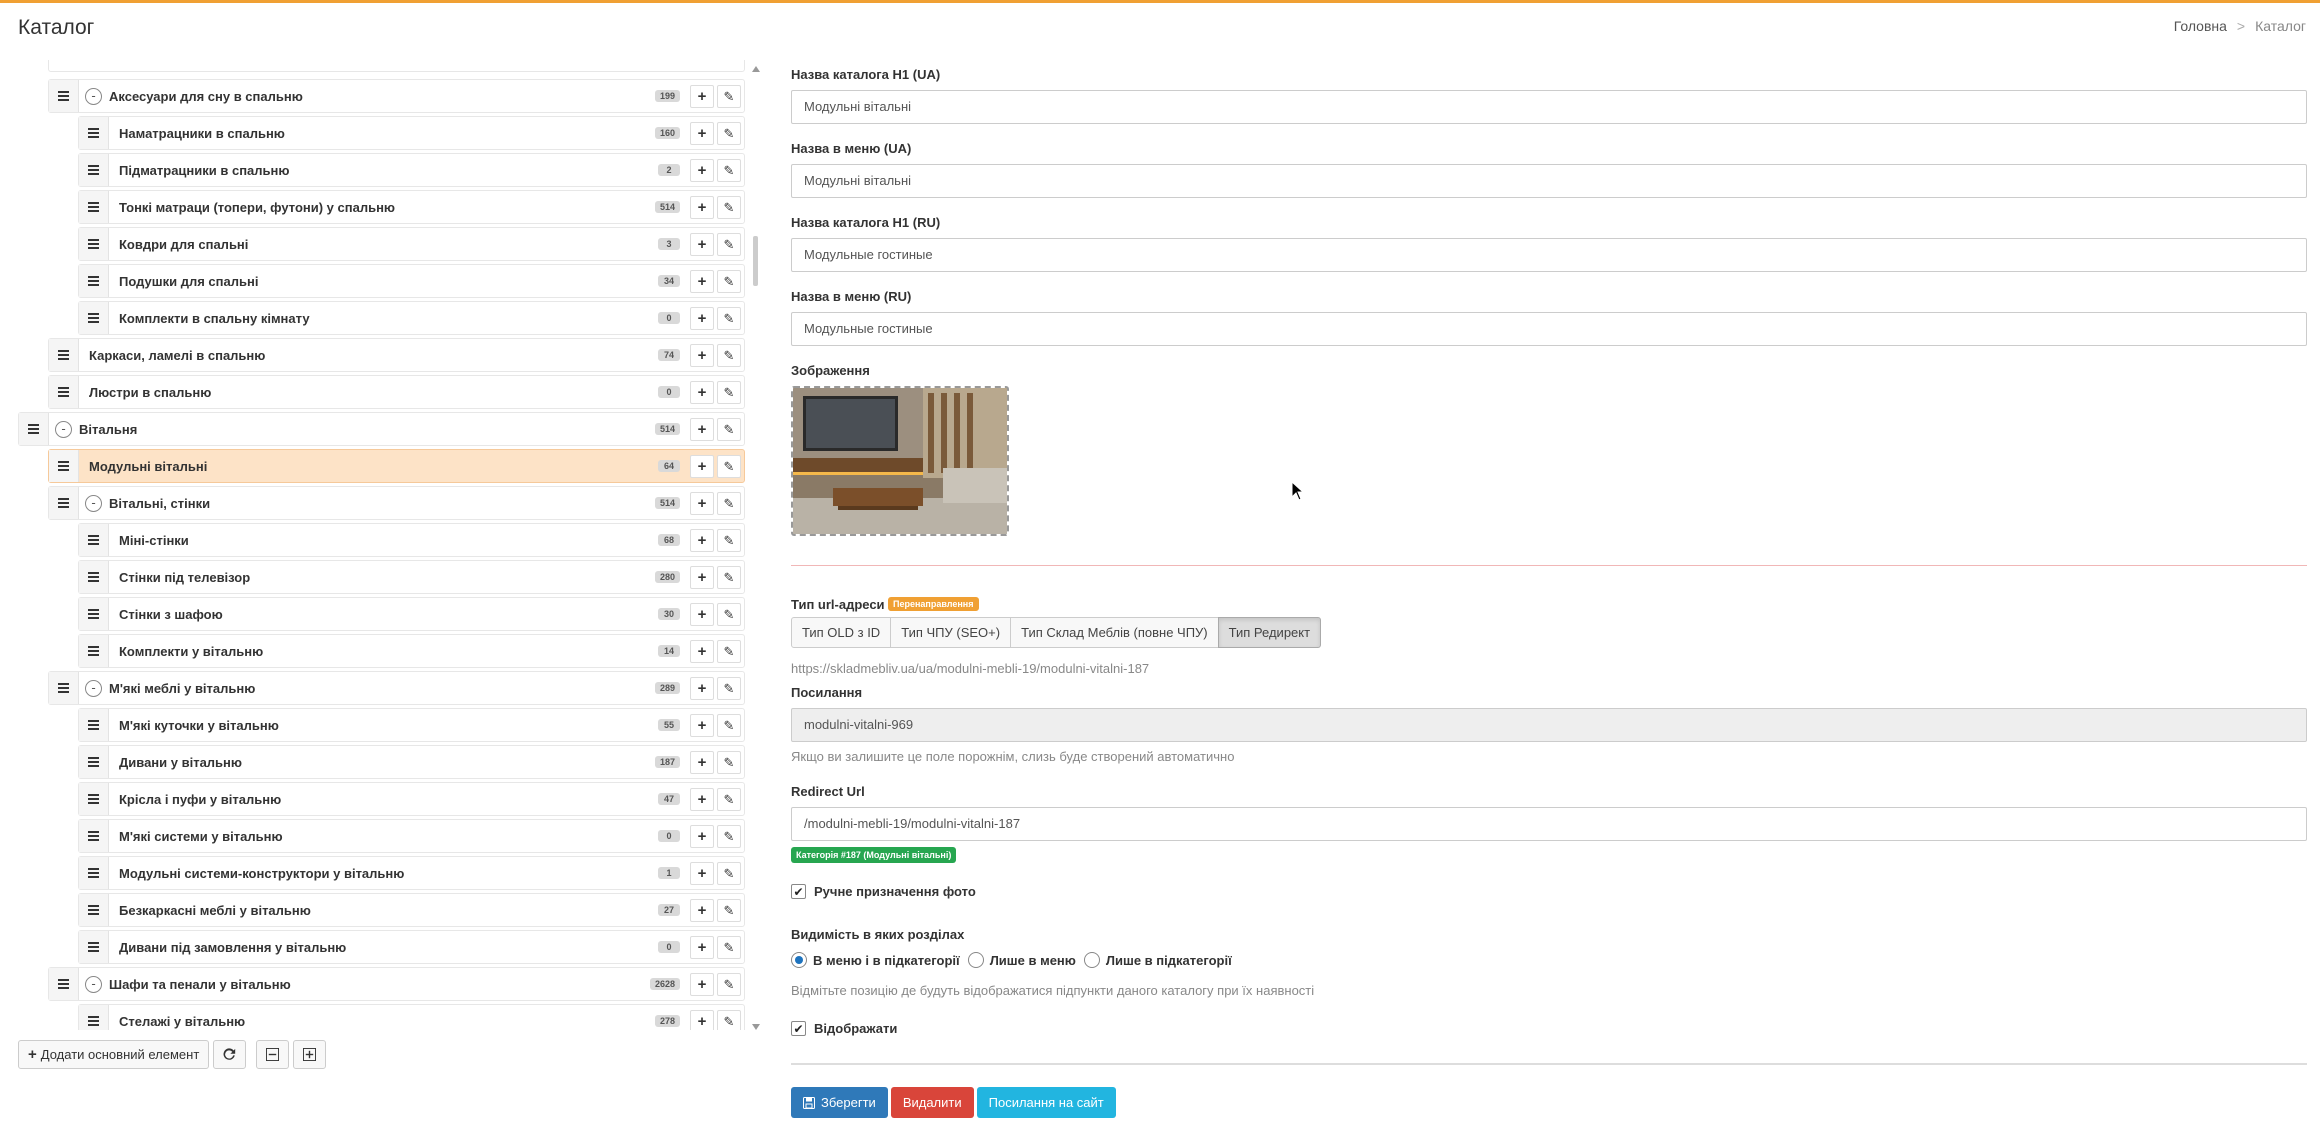 The image size is (2320, 1140). Describe the element at coordinates (411, 318) in the screenshot. I see `tree-row: Комплекти в спальну кімнату 0 + ✎` at that location.